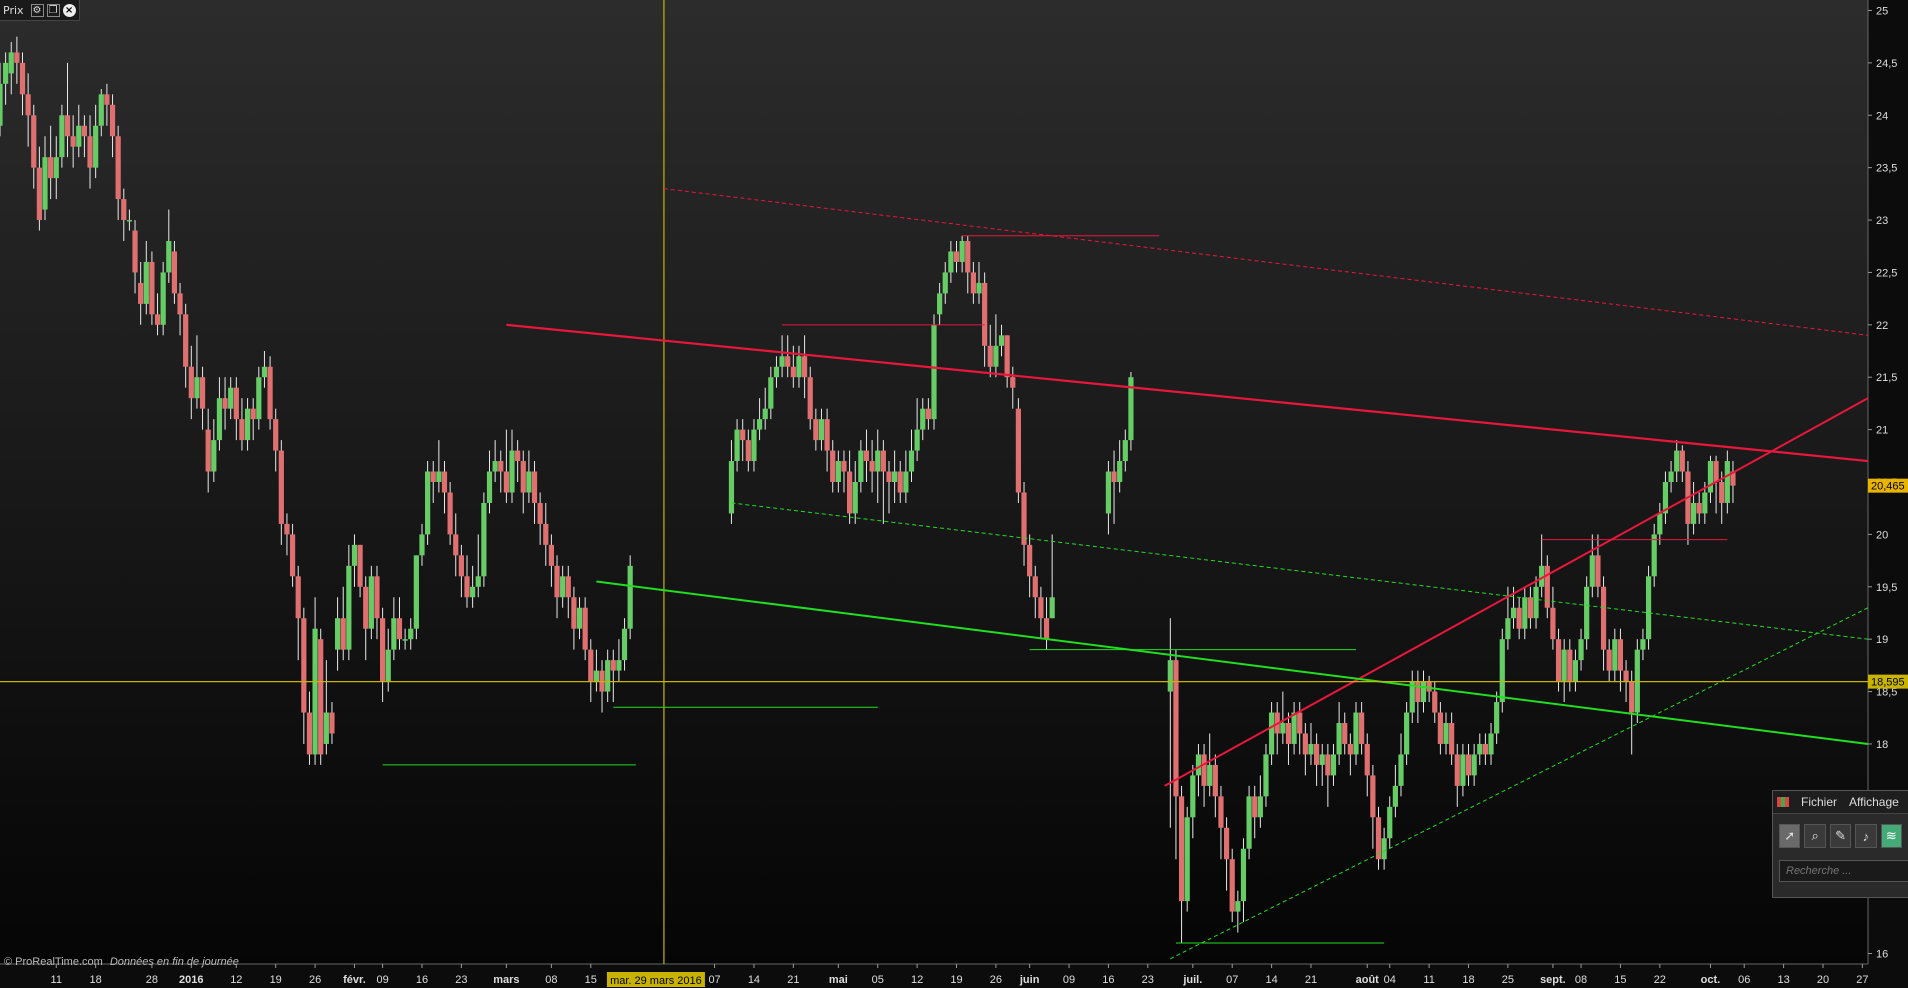 The height and width of the screenshot is (988, 1908). Describe the element at coordinates (1711, 980) in the screenshot. I see `x-tick-label: oct.` at that location.